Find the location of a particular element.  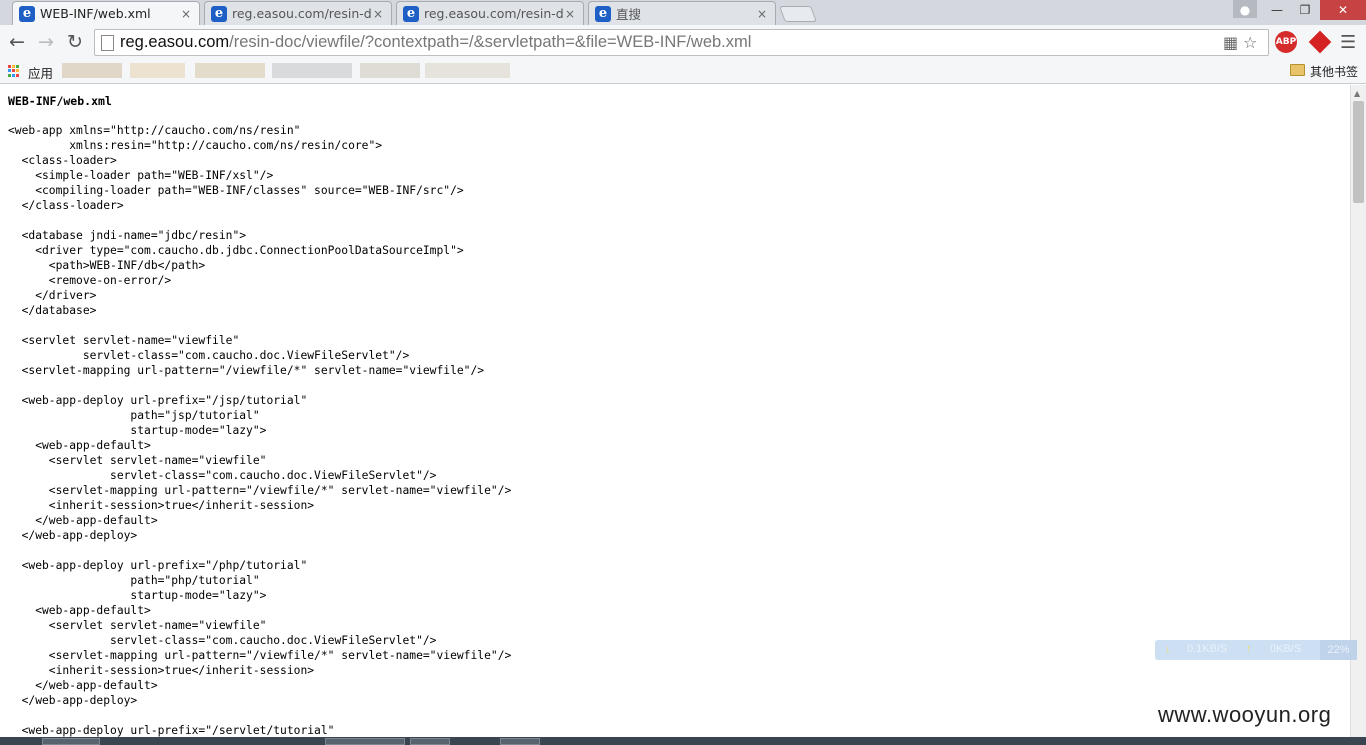

tab-resin-doc-1: e reg.easou.com/resin-do × is located at coordinates (298, 13).